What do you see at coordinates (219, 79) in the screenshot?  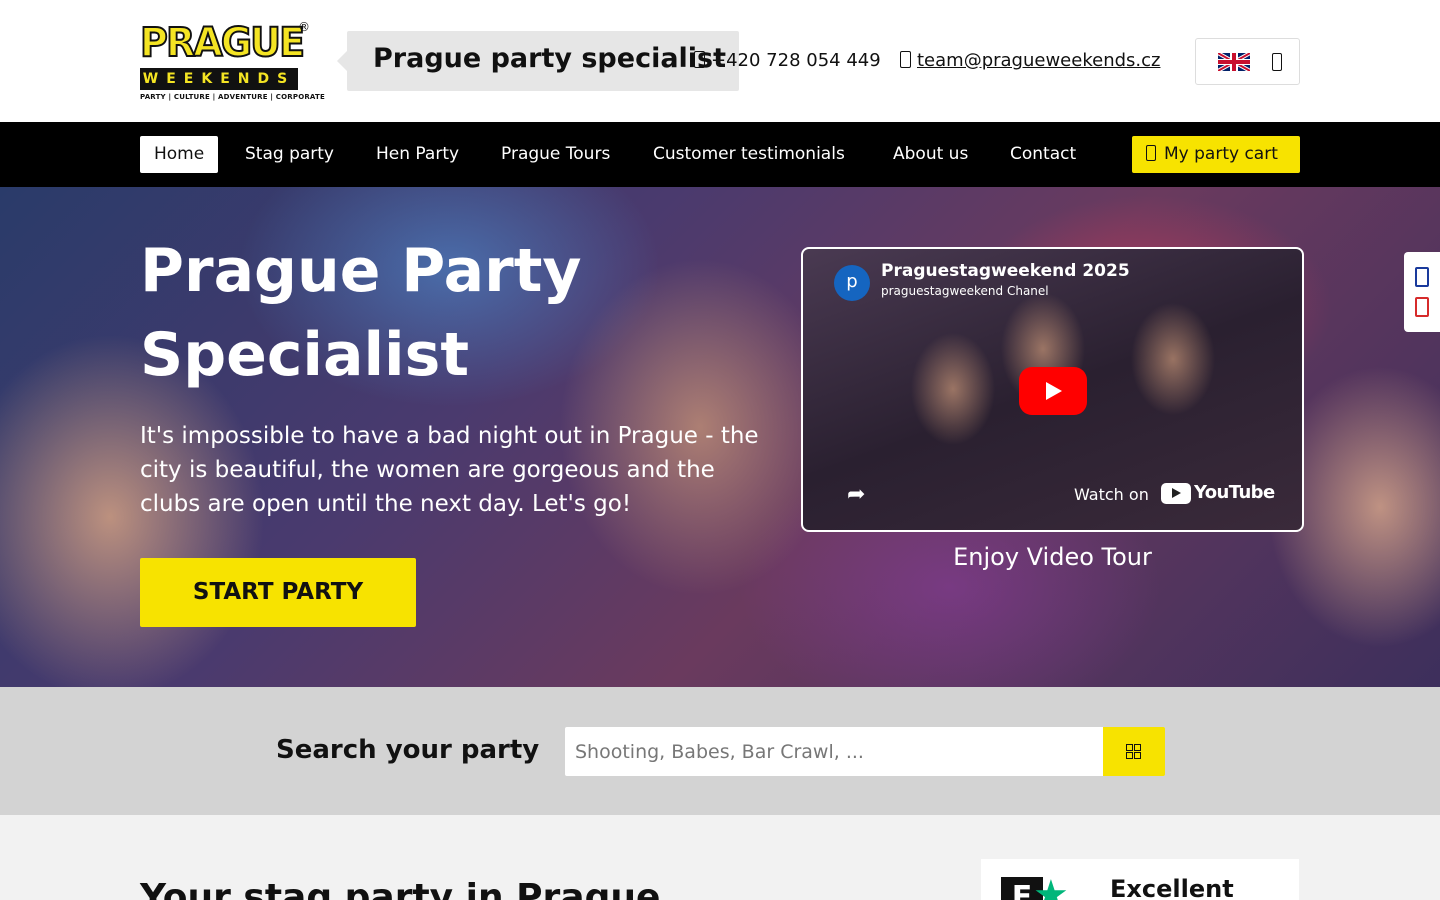 I see `logo-sub-text: WEEKENDS` at bounding box center [219, 79].